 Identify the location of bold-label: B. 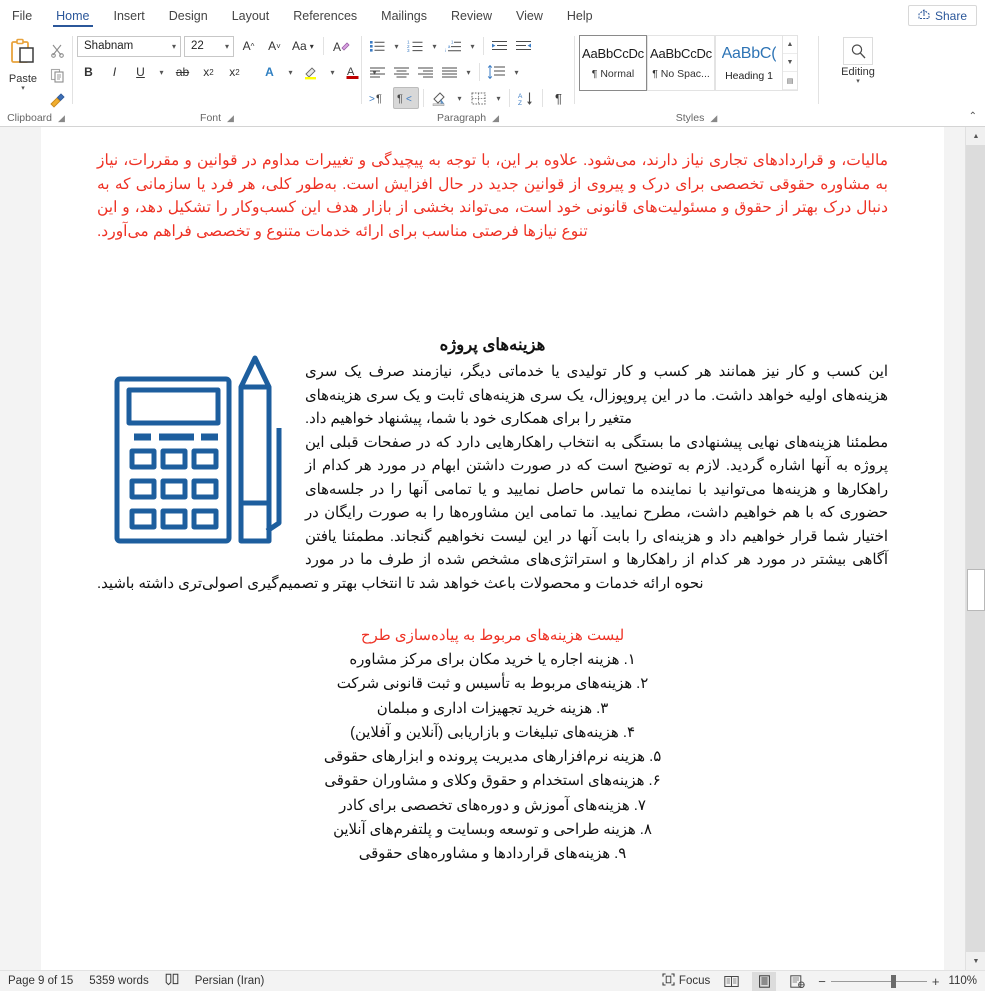
(88, 72).